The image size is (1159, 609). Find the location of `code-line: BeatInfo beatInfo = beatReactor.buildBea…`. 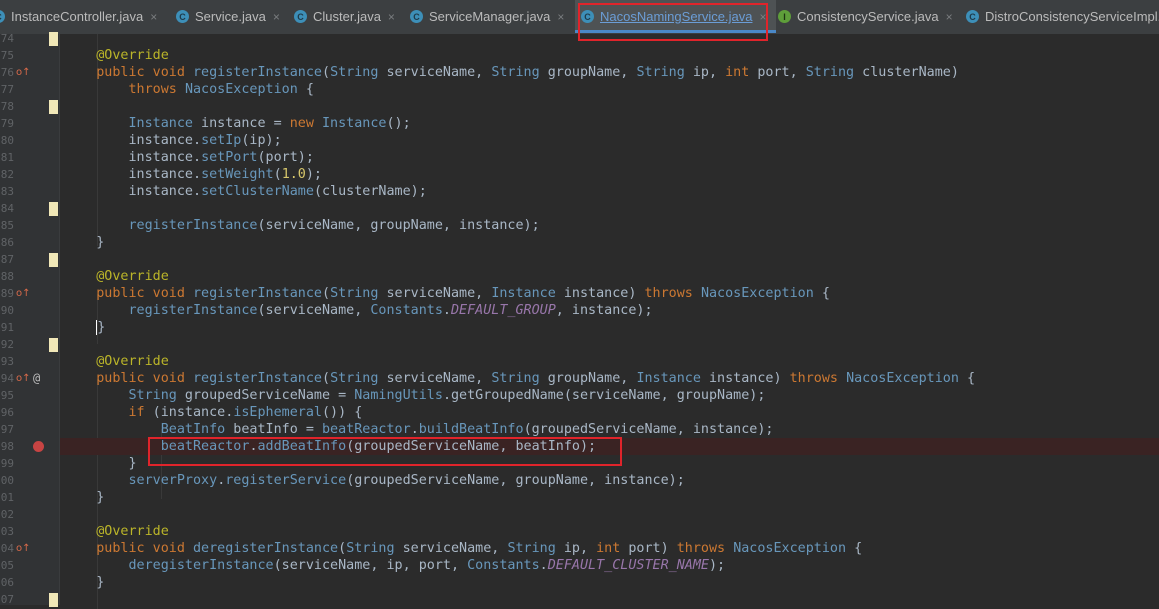

code-line: BeatInfo beatInfo = beatReactor.buildBea… is located at coordinates (609, 429).